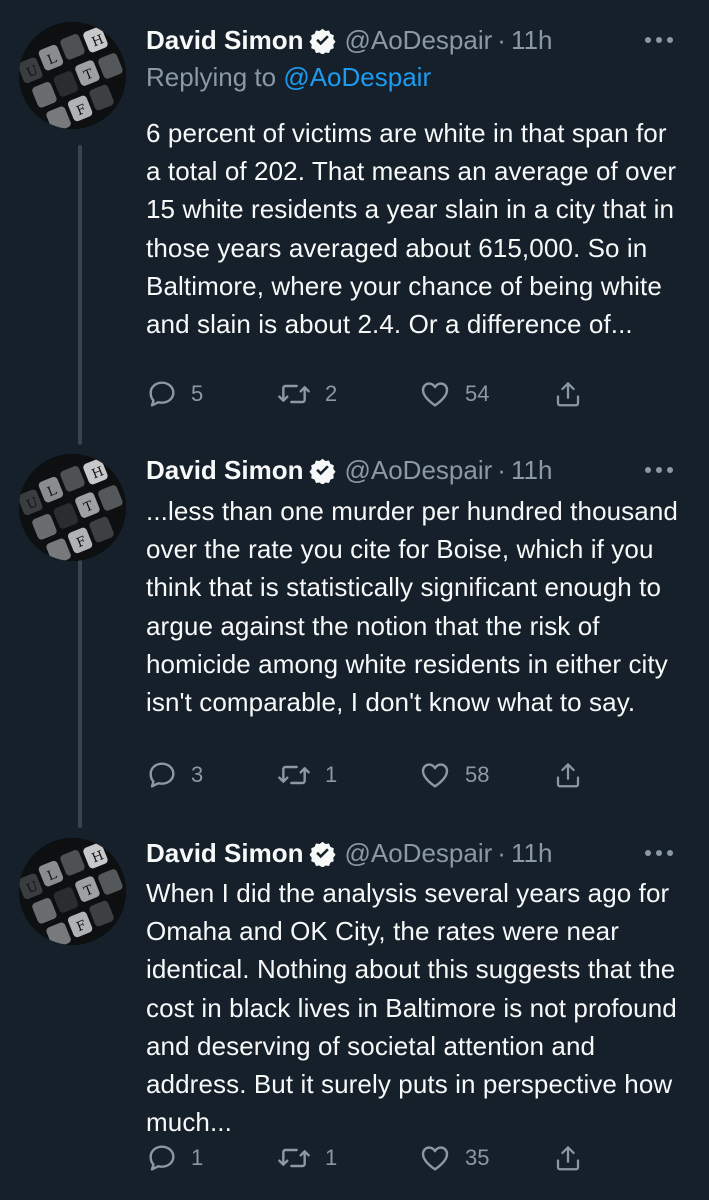 The width and height of the screenshot is (709, 1200). I want to click on tweet-actions: 3 1 58, so click(371, 775).